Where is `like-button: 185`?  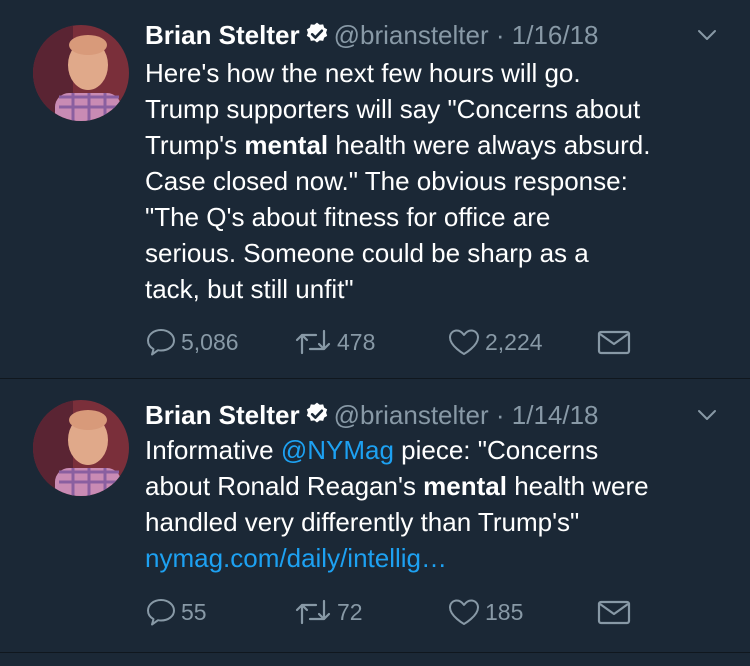 like-button: 185 is located at coordinates (485, 612).